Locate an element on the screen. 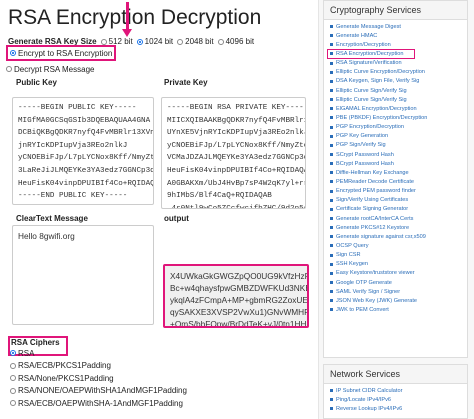  sidebar-crypto-link: Elliptic Curve Encryption/Decryption is located at coordinates (398, 72).